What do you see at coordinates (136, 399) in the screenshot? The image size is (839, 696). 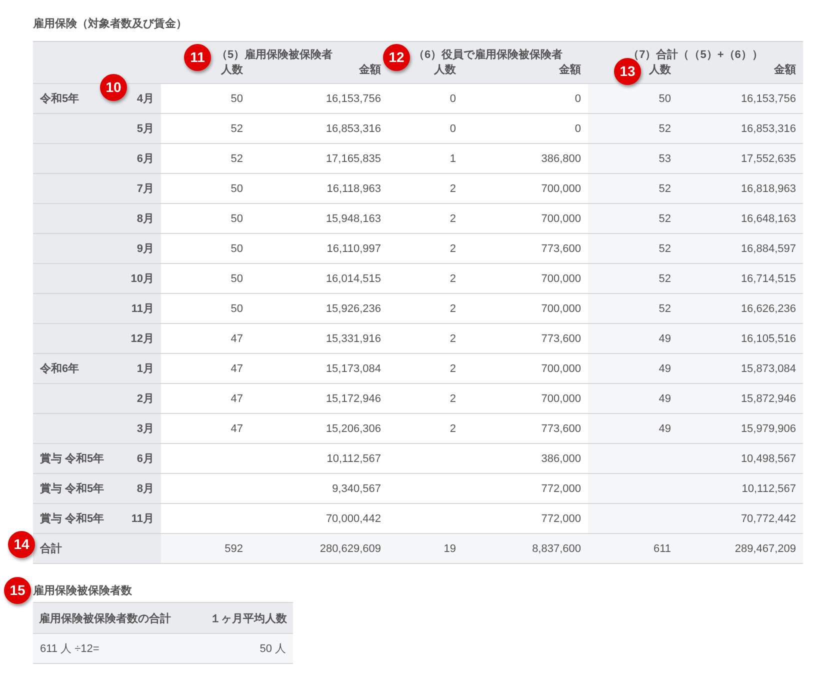 I see `month-label: 2月` at bounding box center [136, 399].